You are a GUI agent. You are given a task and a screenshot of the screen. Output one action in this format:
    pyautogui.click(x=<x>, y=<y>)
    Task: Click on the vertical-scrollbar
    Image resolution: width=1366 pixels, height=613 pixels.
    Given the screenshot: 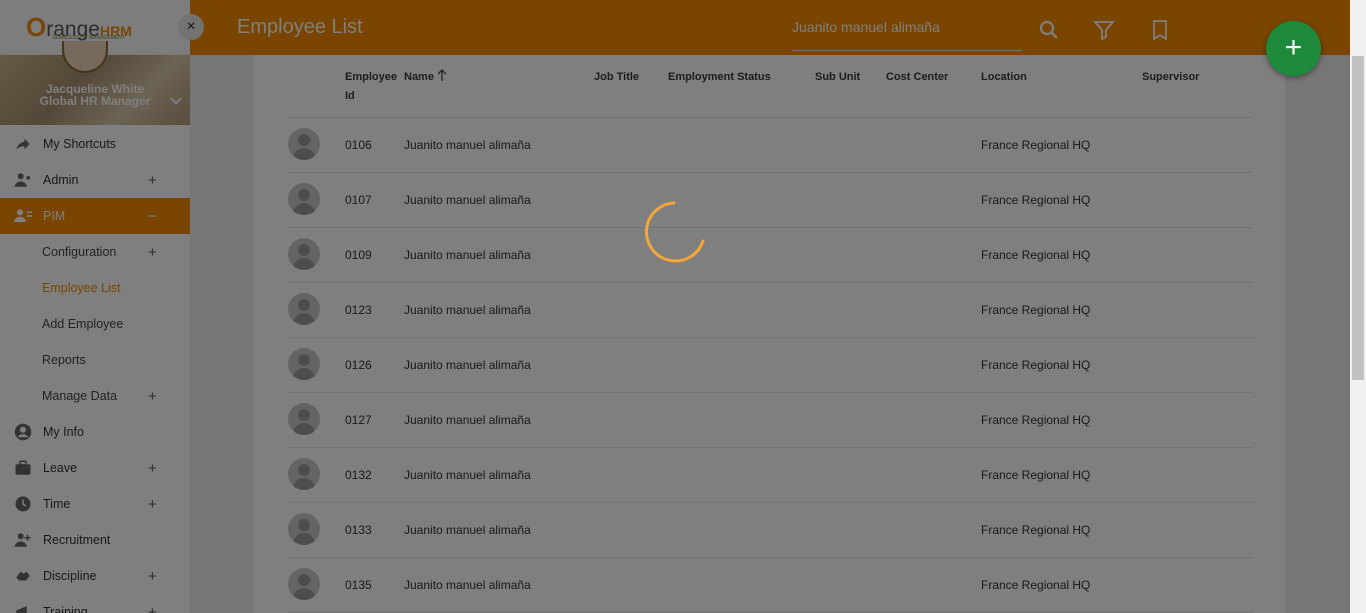 What is the action you would take?
    pyautogui.click(x=1358, y=306)
    